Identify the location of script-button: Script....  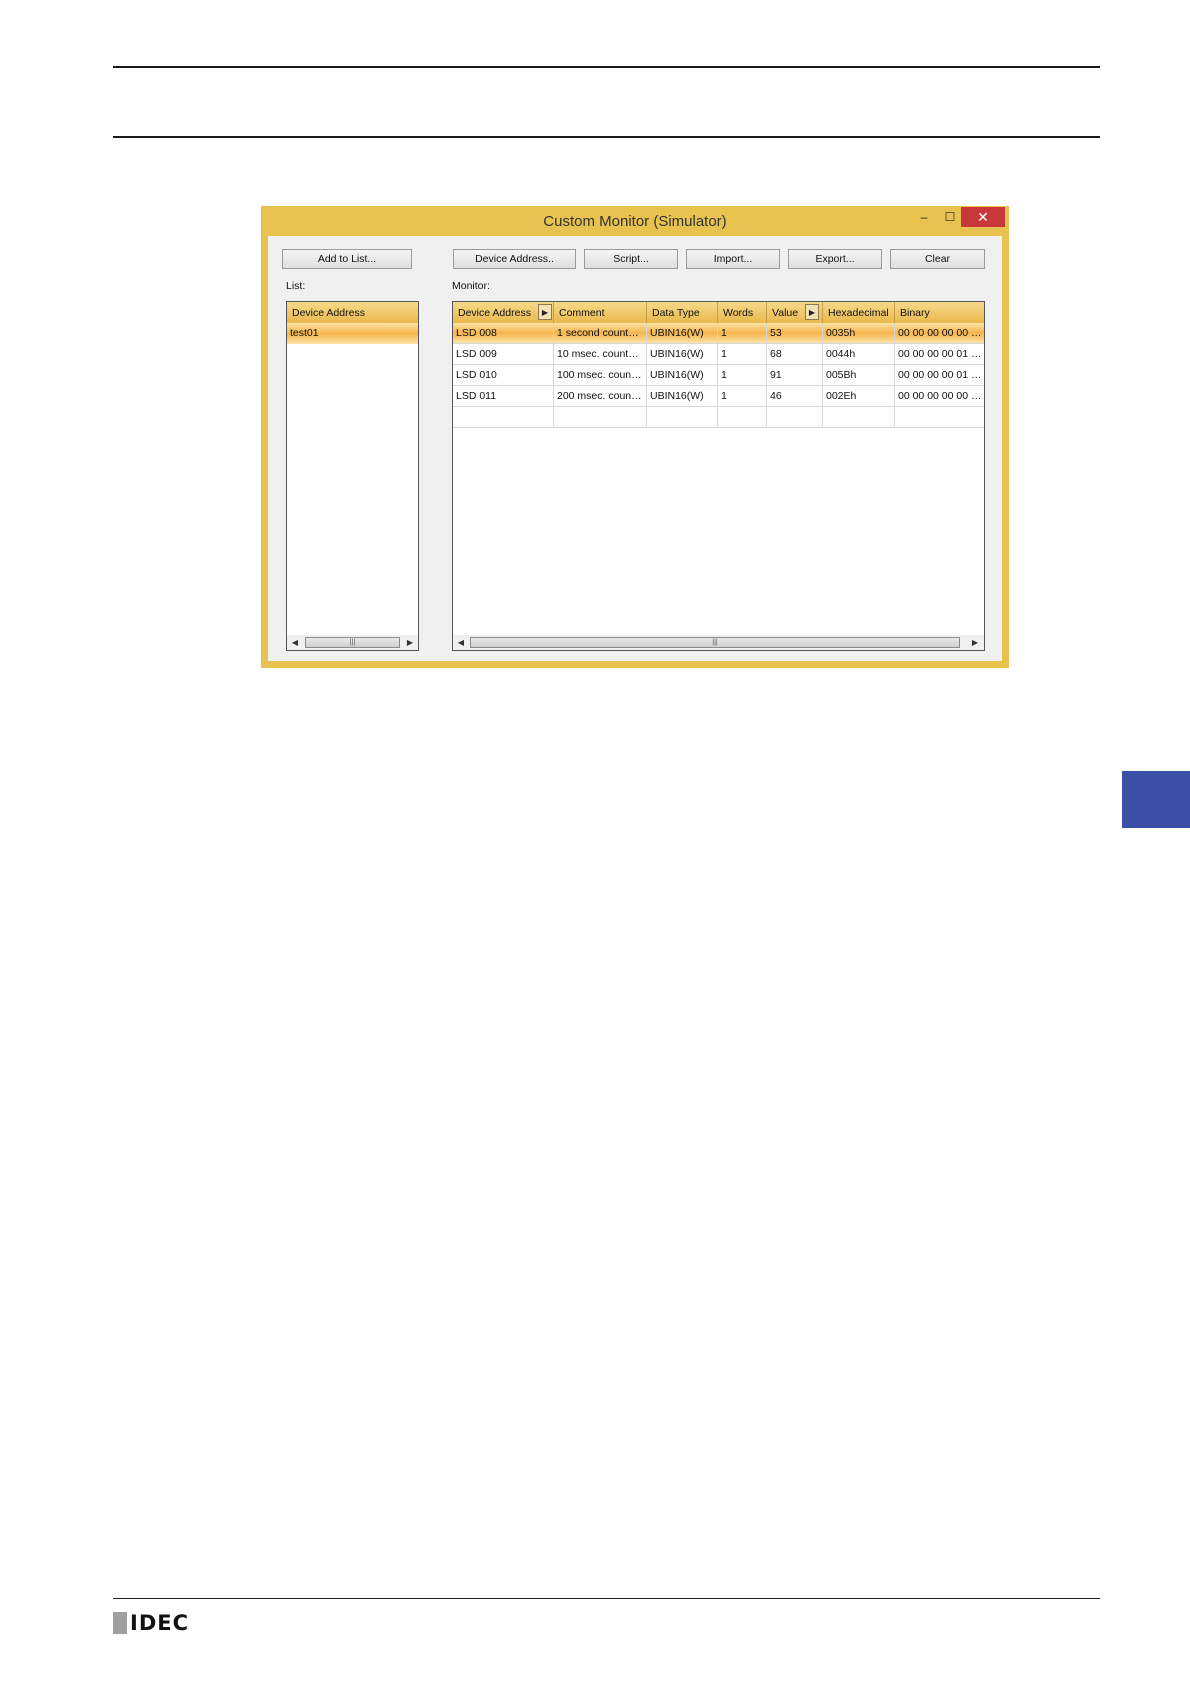
(631, 259).